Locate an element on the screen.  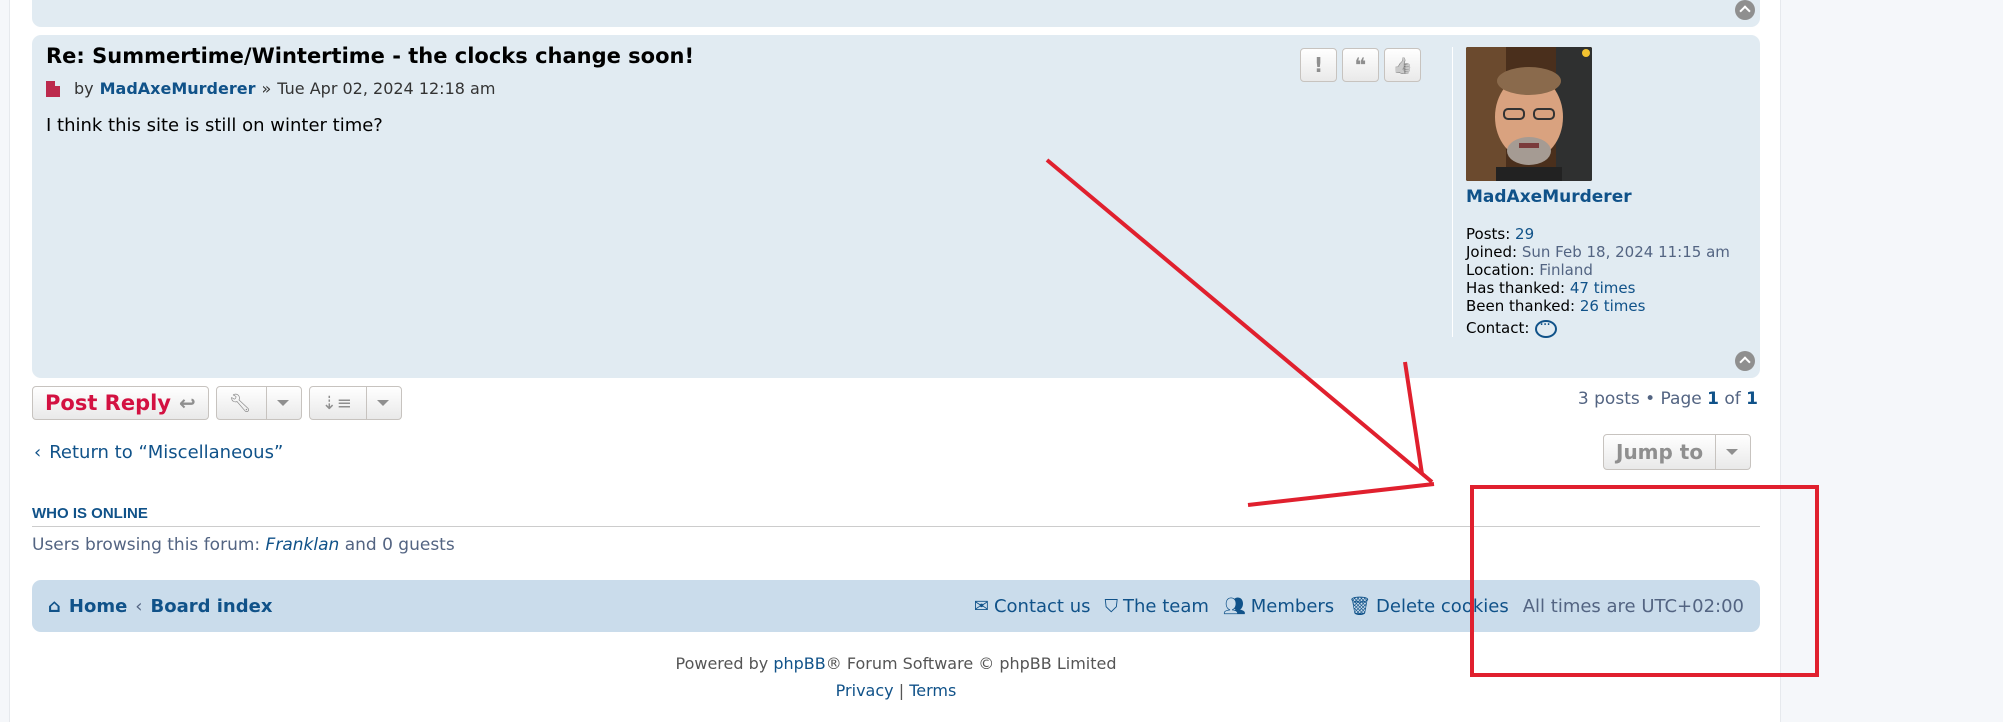
quote-button: ❝ is located at coordinates (1360, 65).